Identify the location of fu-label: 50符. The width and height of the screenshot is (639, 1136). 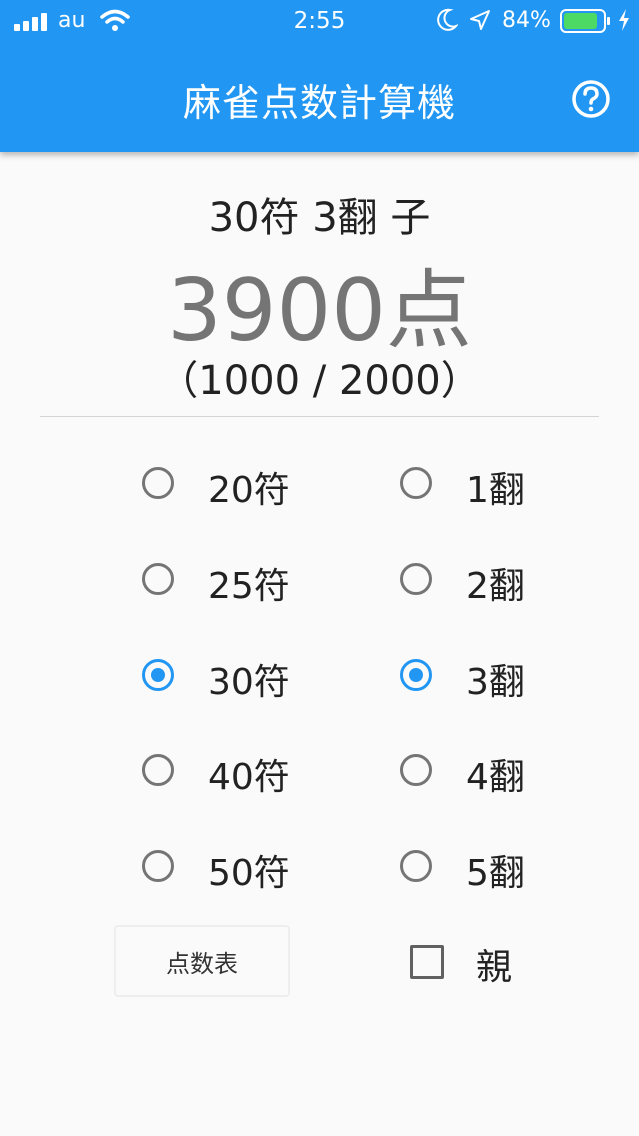
(249, 873).